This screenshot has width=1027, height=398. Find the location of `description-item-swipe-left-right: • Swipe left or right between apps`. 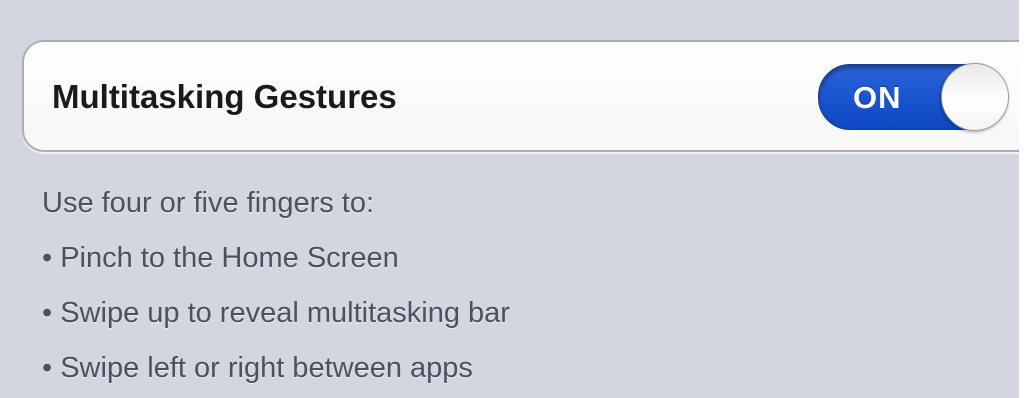

description-item-swipe-left-right: • Swipe left or right between apps is located at coordinates (257, 368).